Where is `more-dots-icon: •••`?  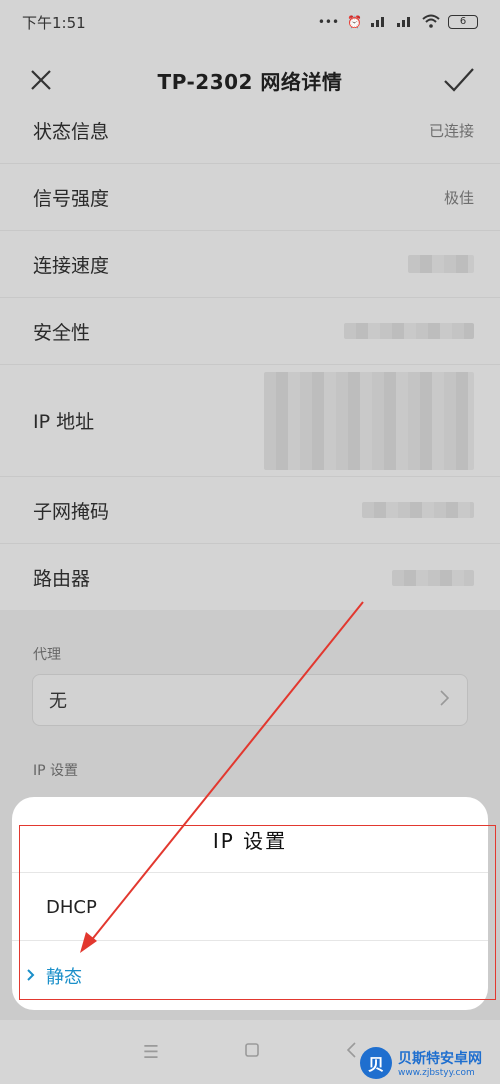 more-dots-icon: ••• is located at coordinates (328, 22).